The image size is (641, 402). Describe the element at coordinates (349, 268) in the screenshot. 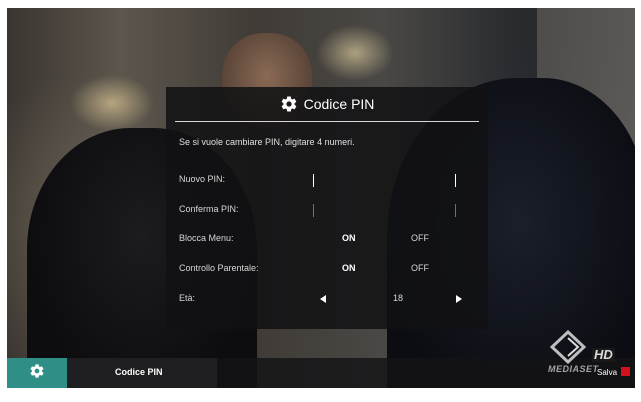

I see `parental-on-option: ON` at that location.